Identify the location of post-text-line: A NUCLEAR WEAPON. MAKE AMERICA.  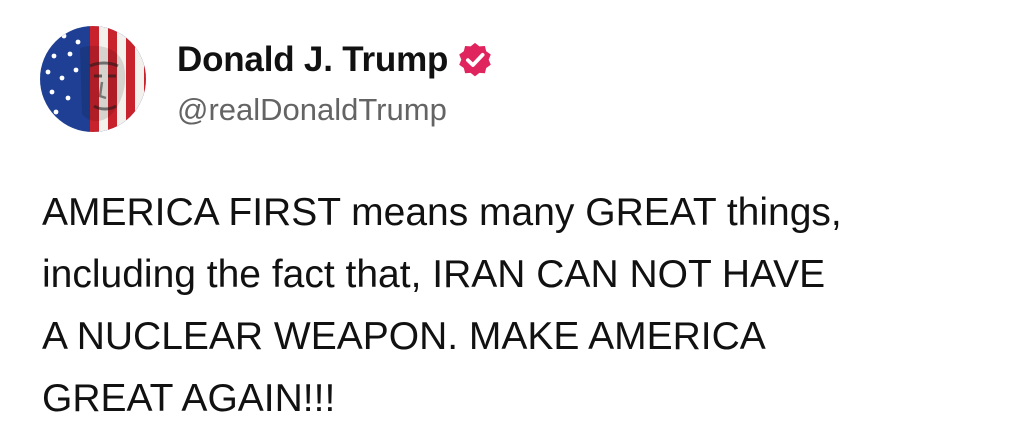
(404, 336).